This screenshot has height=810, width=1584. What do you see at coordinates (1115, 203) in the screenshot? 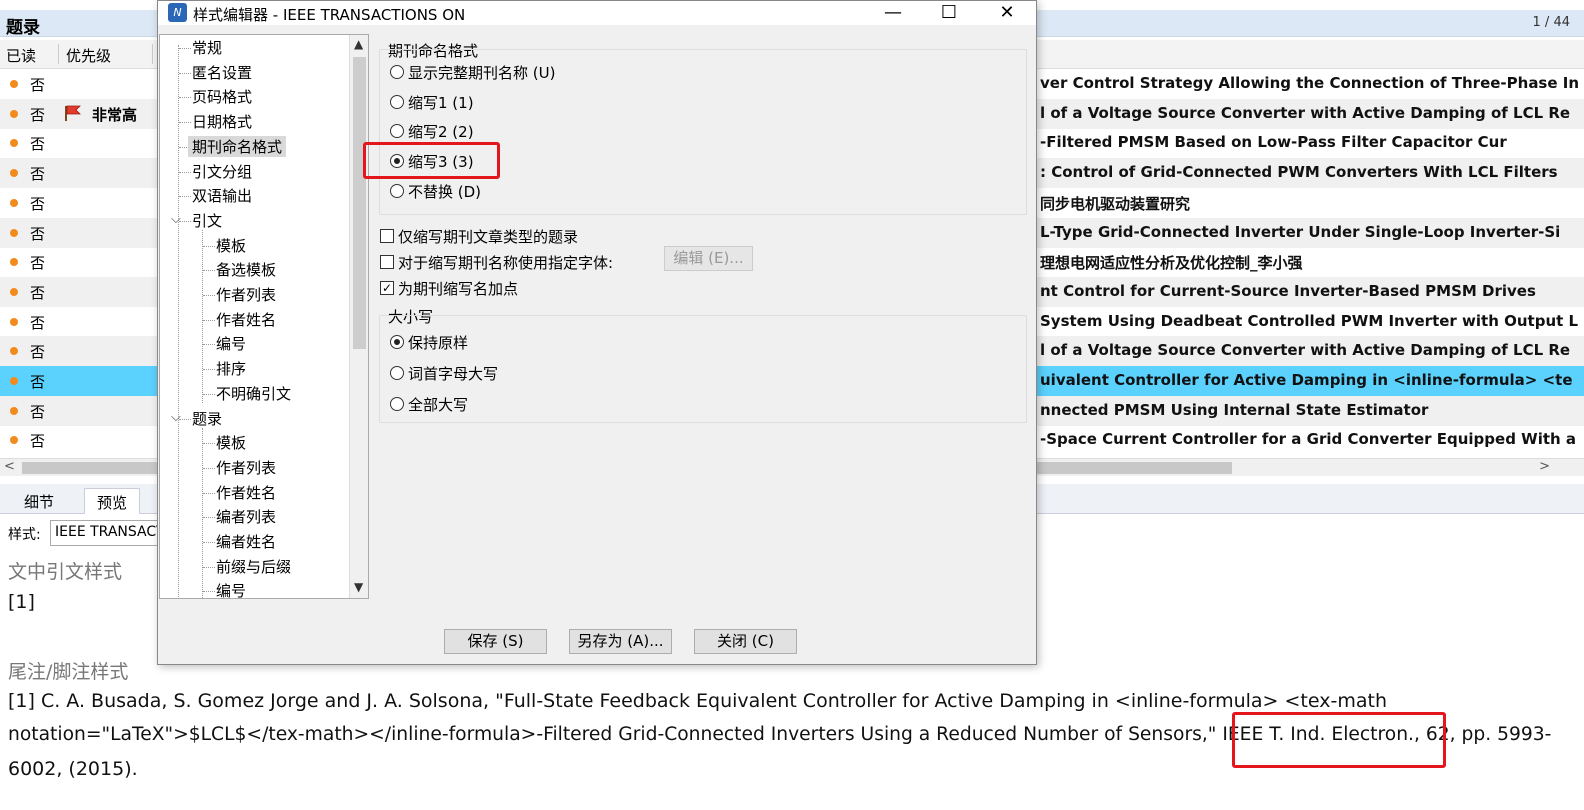
I see `row-title: 同步电机驱动装置研究` at bounding box center [1115, 203].